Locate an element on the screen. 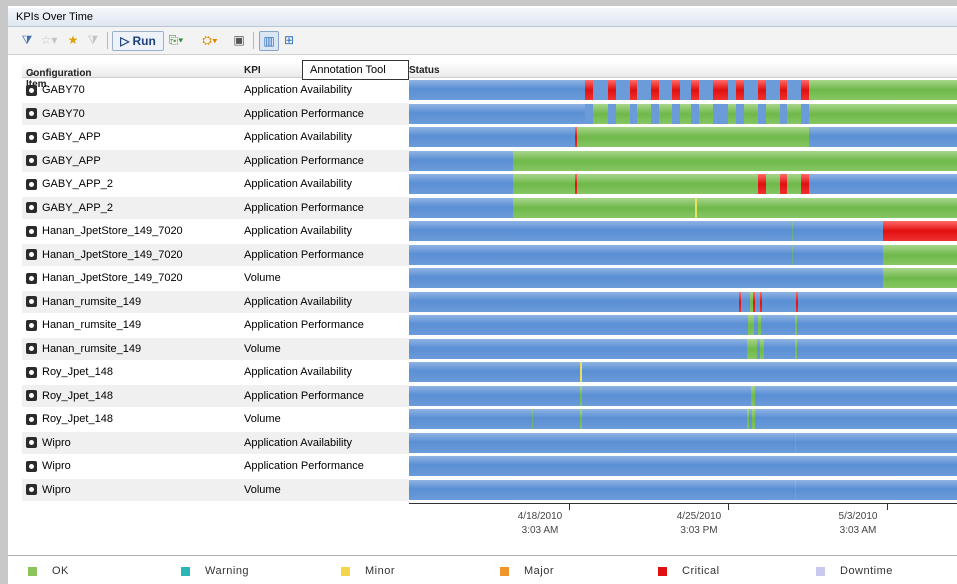  table-row: Wipro Volume is located at coordinates (489, 489).